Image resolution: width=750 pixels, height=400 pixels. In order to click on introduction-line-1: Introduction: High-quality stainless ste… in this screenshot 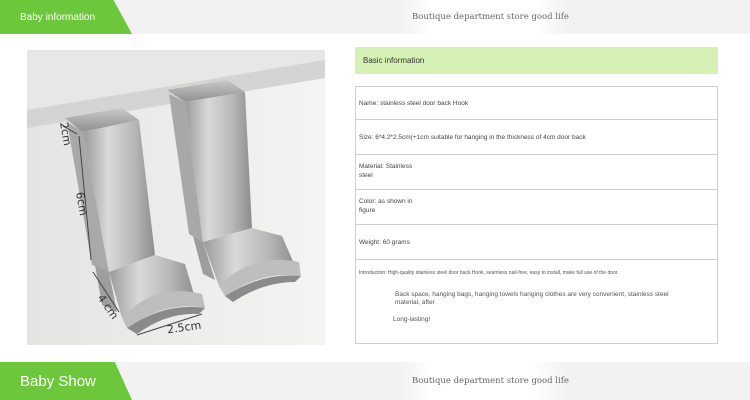, I will do `click(489, 273)`.